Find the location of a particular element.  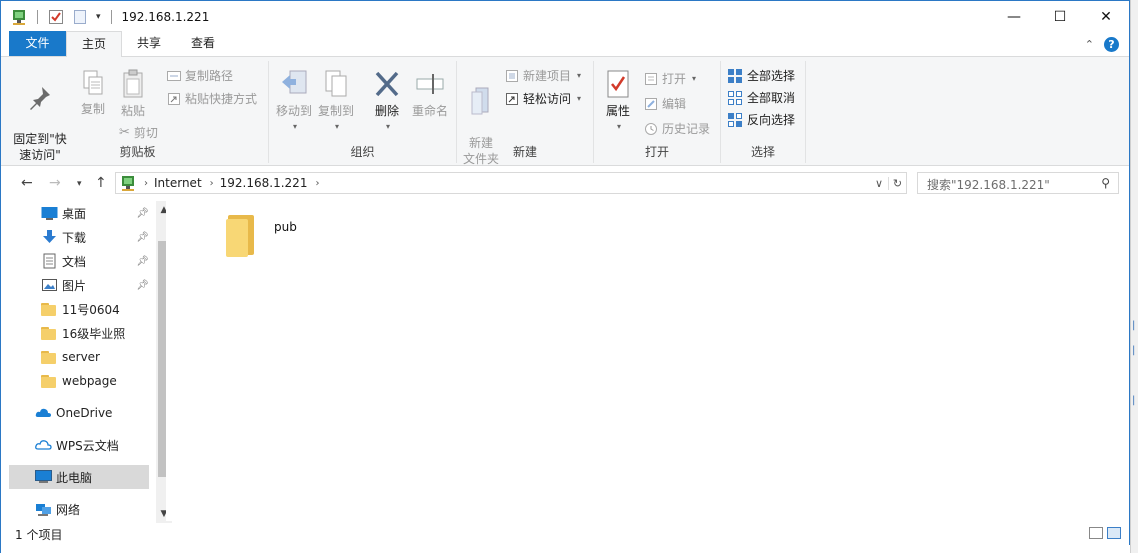

address-history-dropdown-icon: ∨ is located at coordinates (879, 183).